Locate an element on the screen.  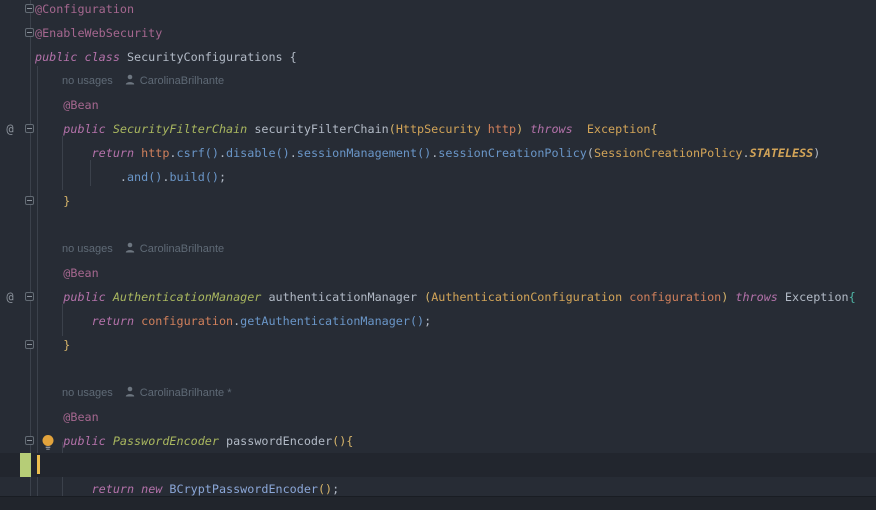
code-token: SecurityFilterChain is located at coordinates (180, 129).